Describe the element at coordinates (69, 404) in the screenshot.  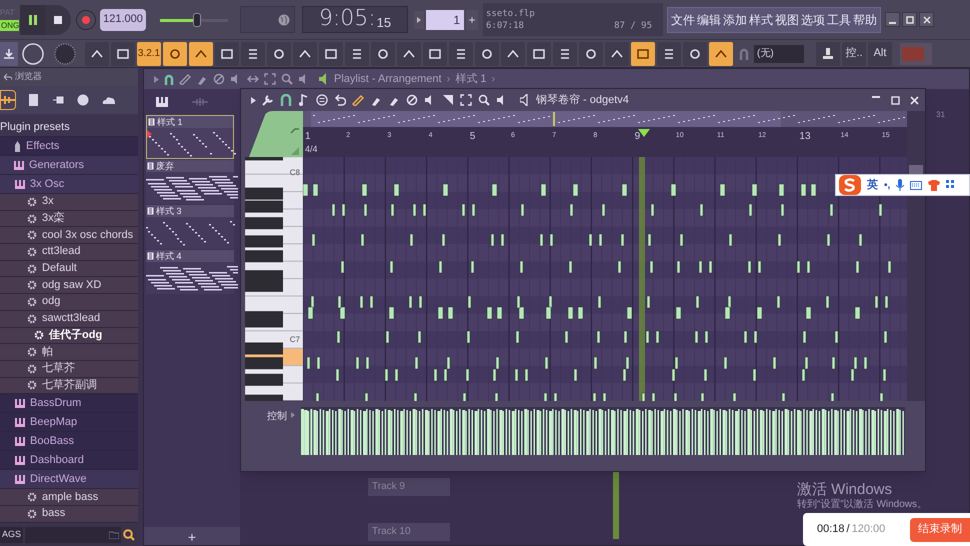
I see `browser-item: BassDrum` at that location.